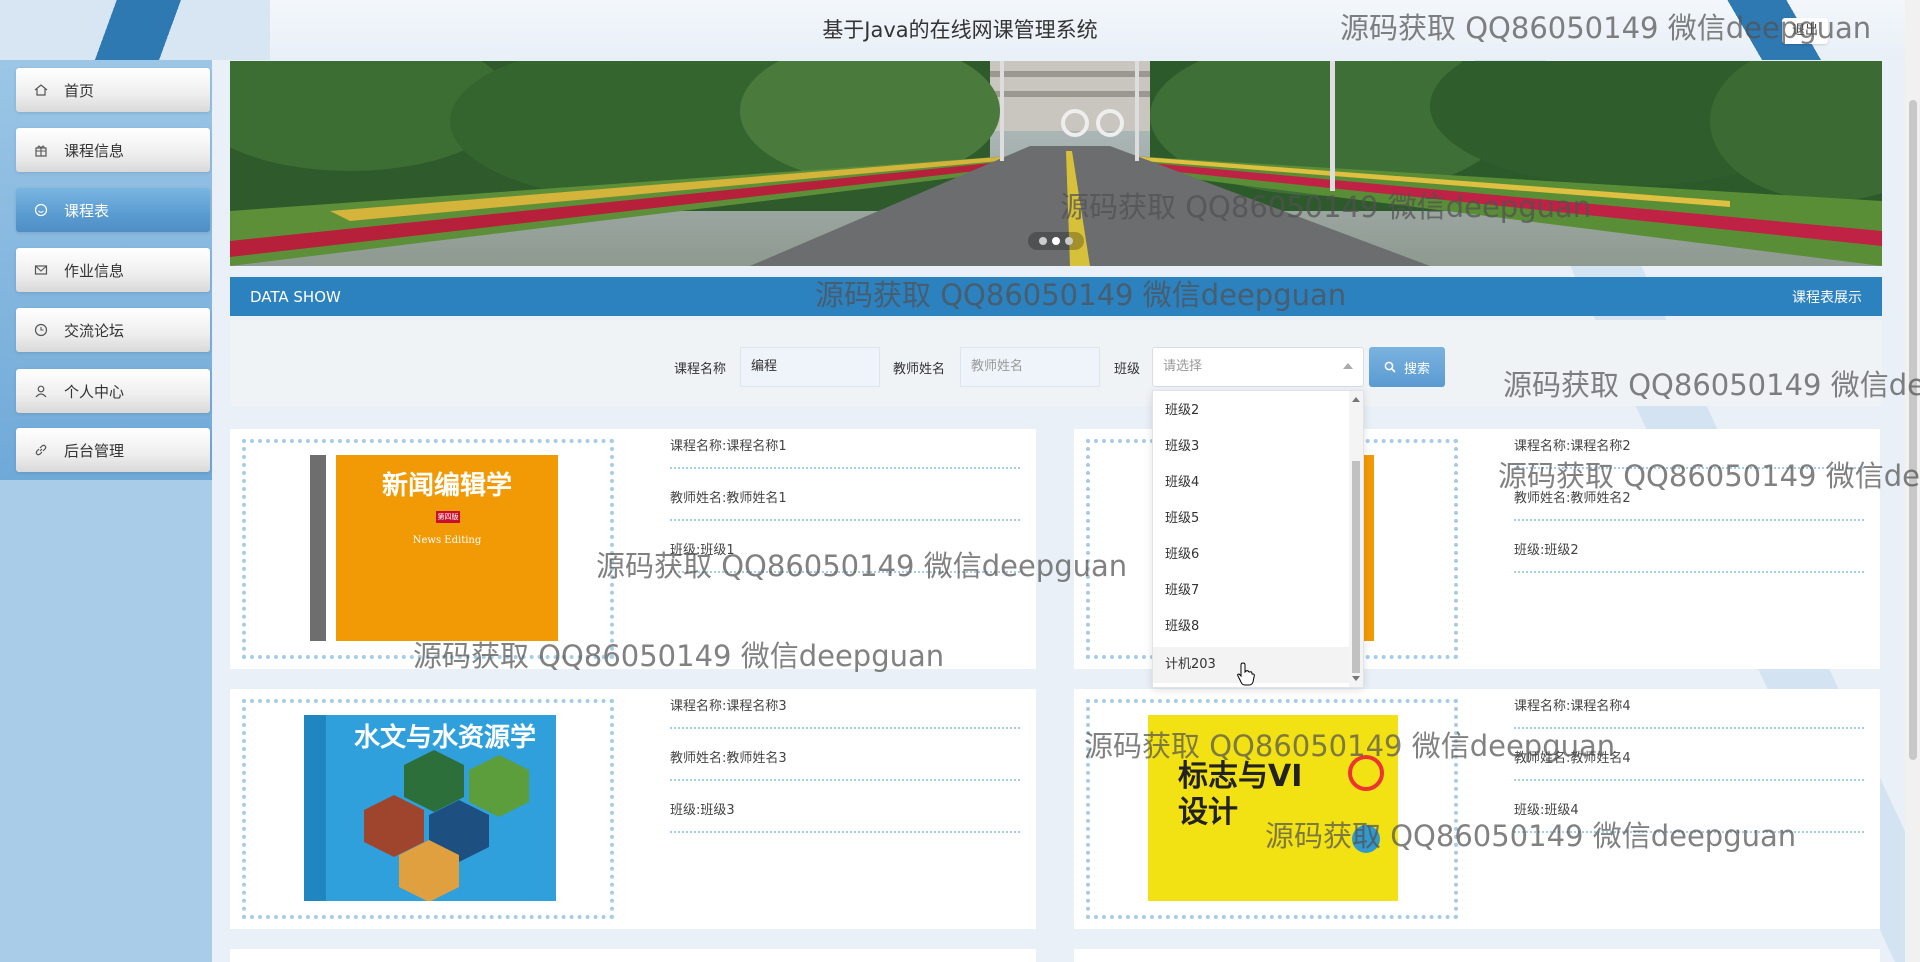 This screenshot has width=1920, height=962. Describe the element at coordinates (94, 330) in the screenshot. I see `sidebar-item-label: 交流论坛` at that location.